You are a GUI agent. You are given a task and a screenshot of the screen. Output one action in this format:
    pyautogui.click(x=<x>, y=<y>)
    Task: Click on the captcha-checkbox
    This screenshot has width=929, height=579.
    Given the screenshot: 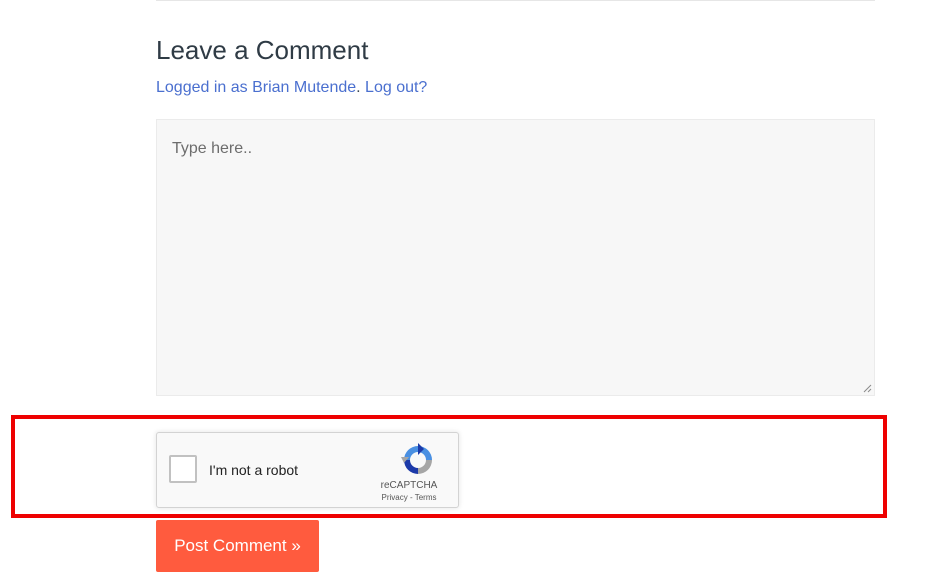 What is the action you would take?
    pyautogui.click(x=183, y=469)
    